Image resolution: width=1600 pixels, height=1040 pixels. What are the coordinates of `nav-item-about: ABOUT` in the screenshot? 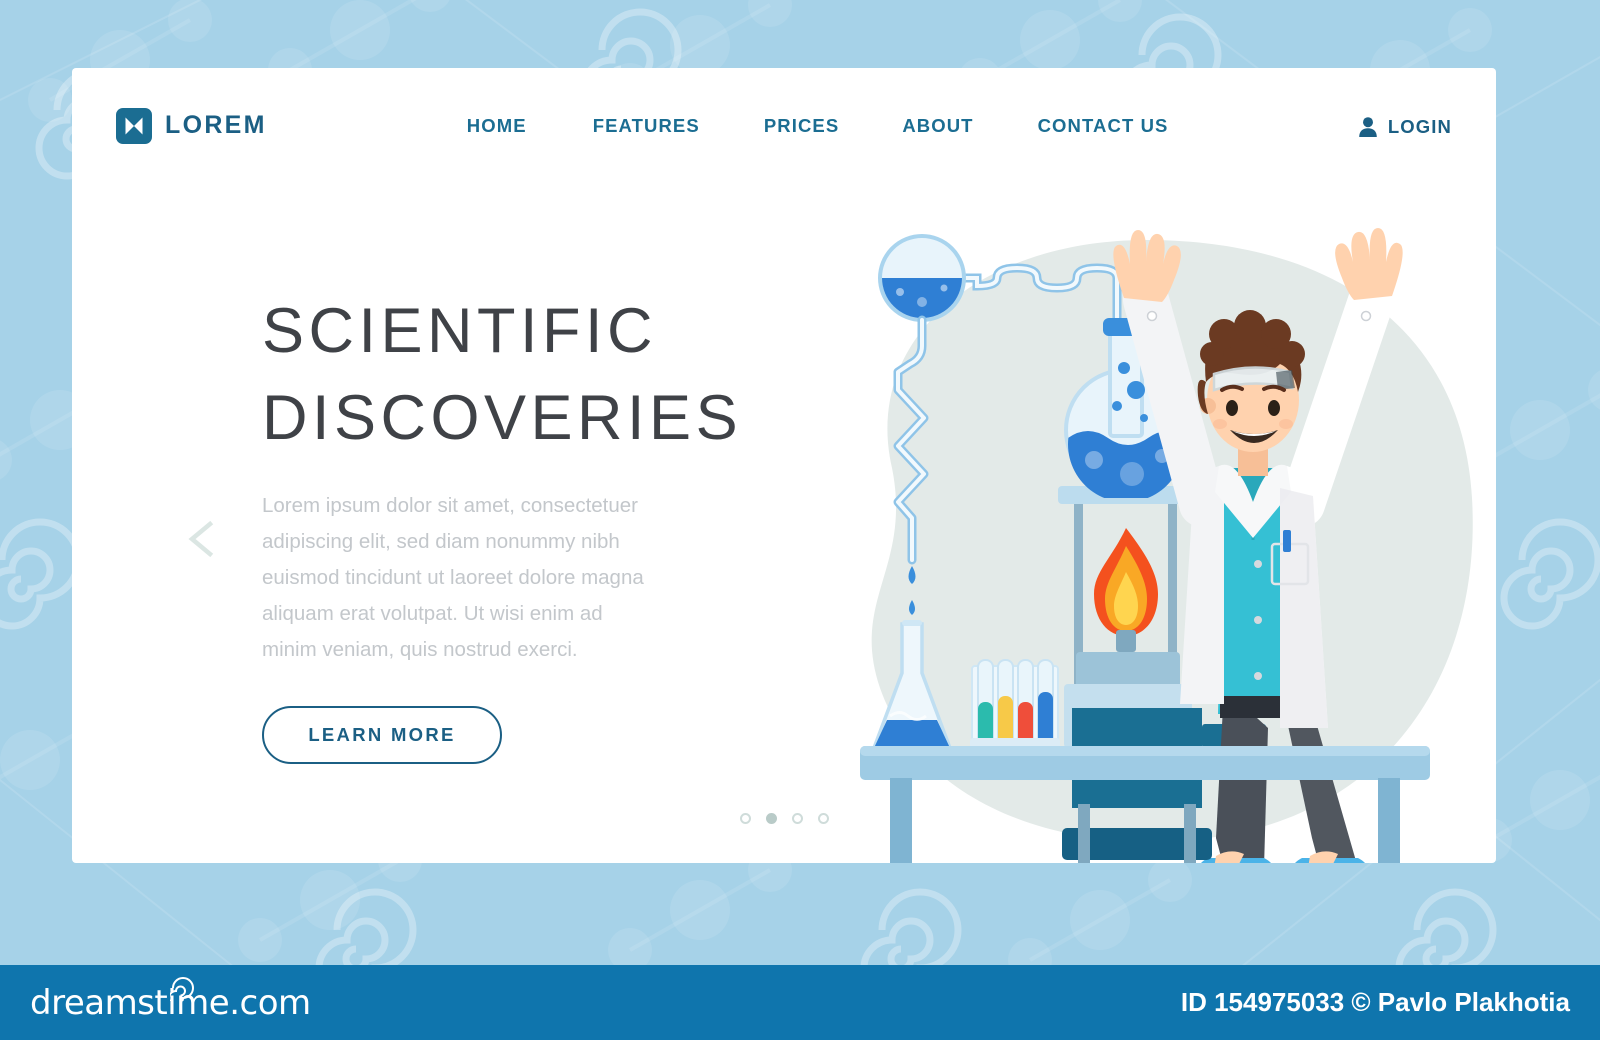 It's located at (937, 126).